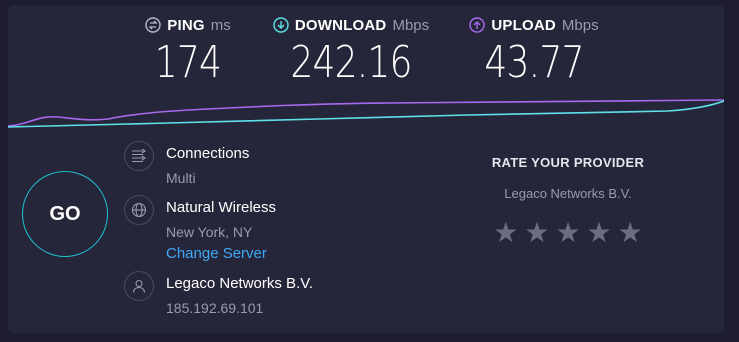  What do you see at coordinates (568, 162) in the screenshot?
I see `rate-title: RATE YOUR PROVIDER` at bounding box center [568, 162].